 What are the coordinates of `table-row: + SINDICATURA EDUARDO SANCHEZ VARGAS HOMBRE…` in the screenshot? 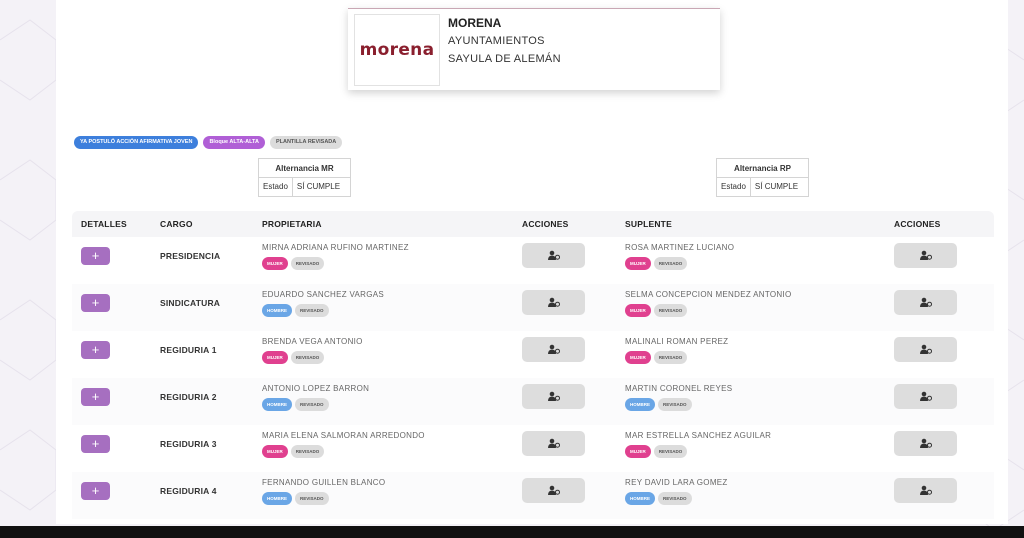 It's located at (533, 307).